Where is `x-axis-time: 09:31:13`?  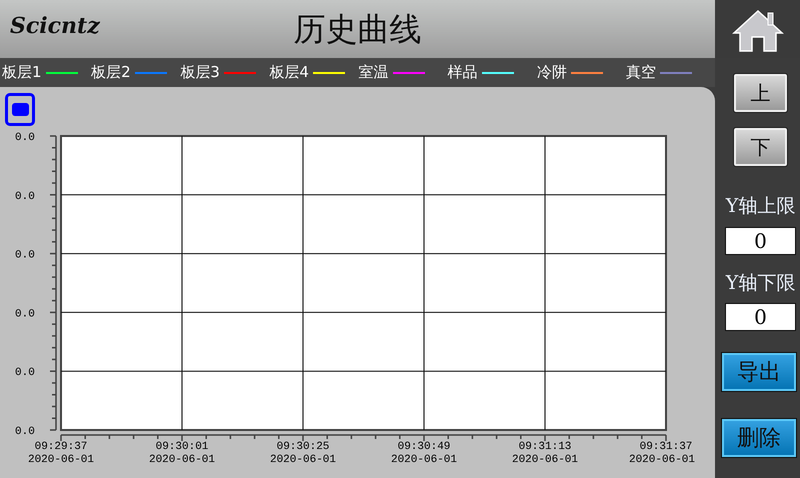 x-axis-time: 09:31:13 is located at coordinates (545, 447).